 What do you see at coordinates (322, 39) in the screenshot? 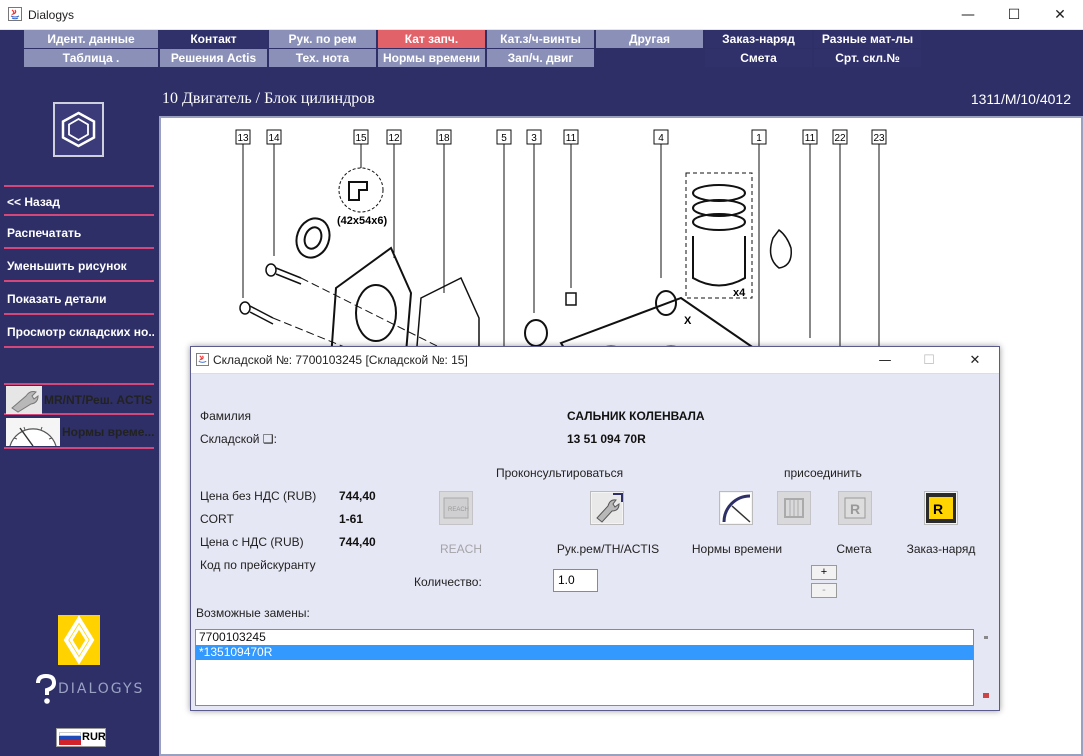
I see `menu-repair-manual: Рук. по рем` at bounding box center [322, 39].